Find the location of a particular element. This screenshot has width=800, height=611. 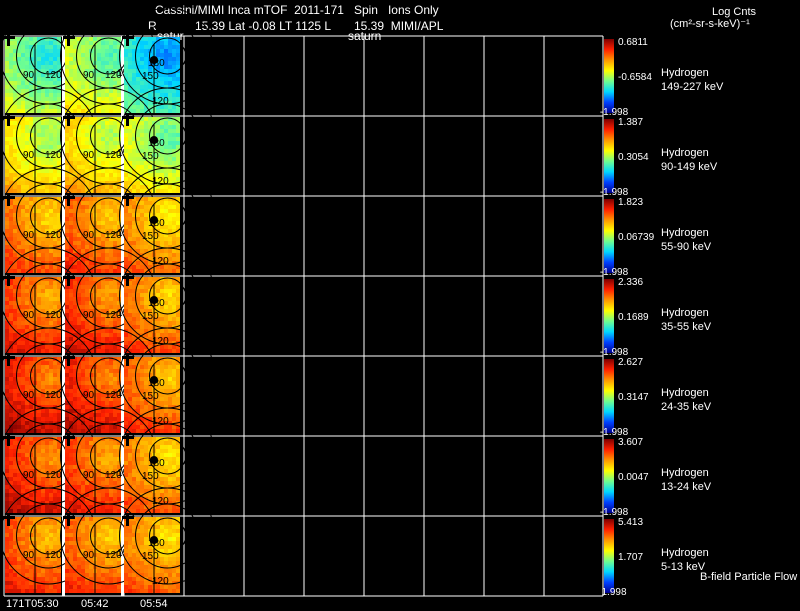

contour-label: 90 is located at coordinates (89, 75).